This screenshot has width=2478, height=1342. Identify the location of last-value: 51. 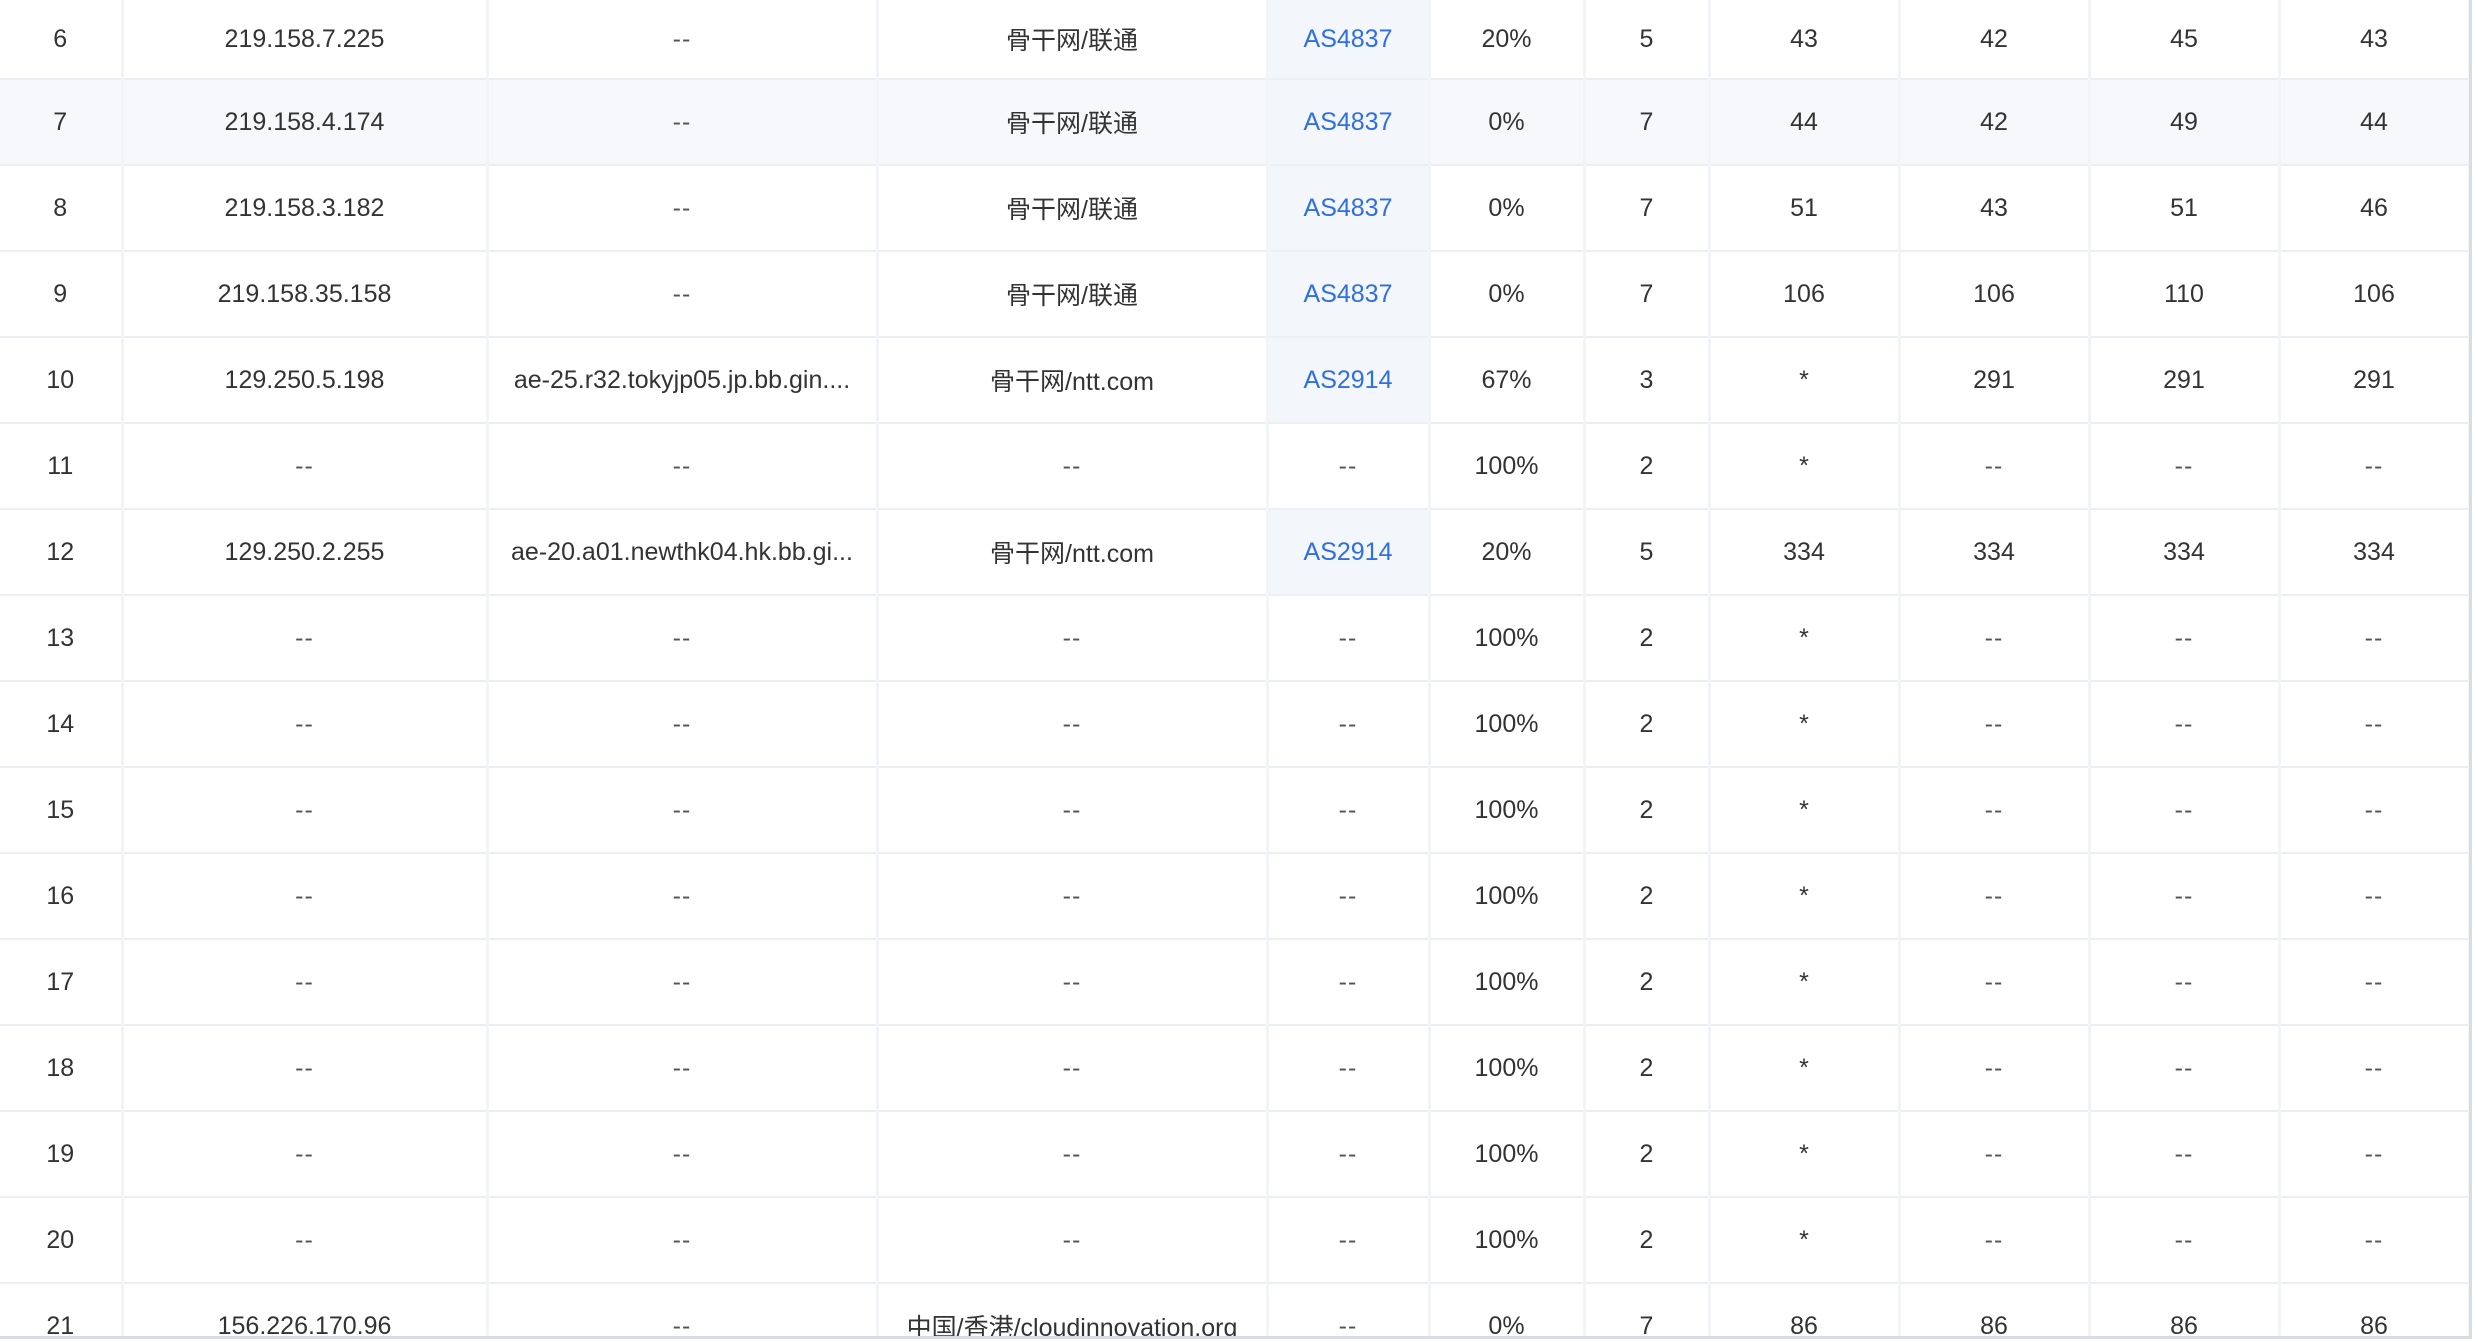
(1804, 207).